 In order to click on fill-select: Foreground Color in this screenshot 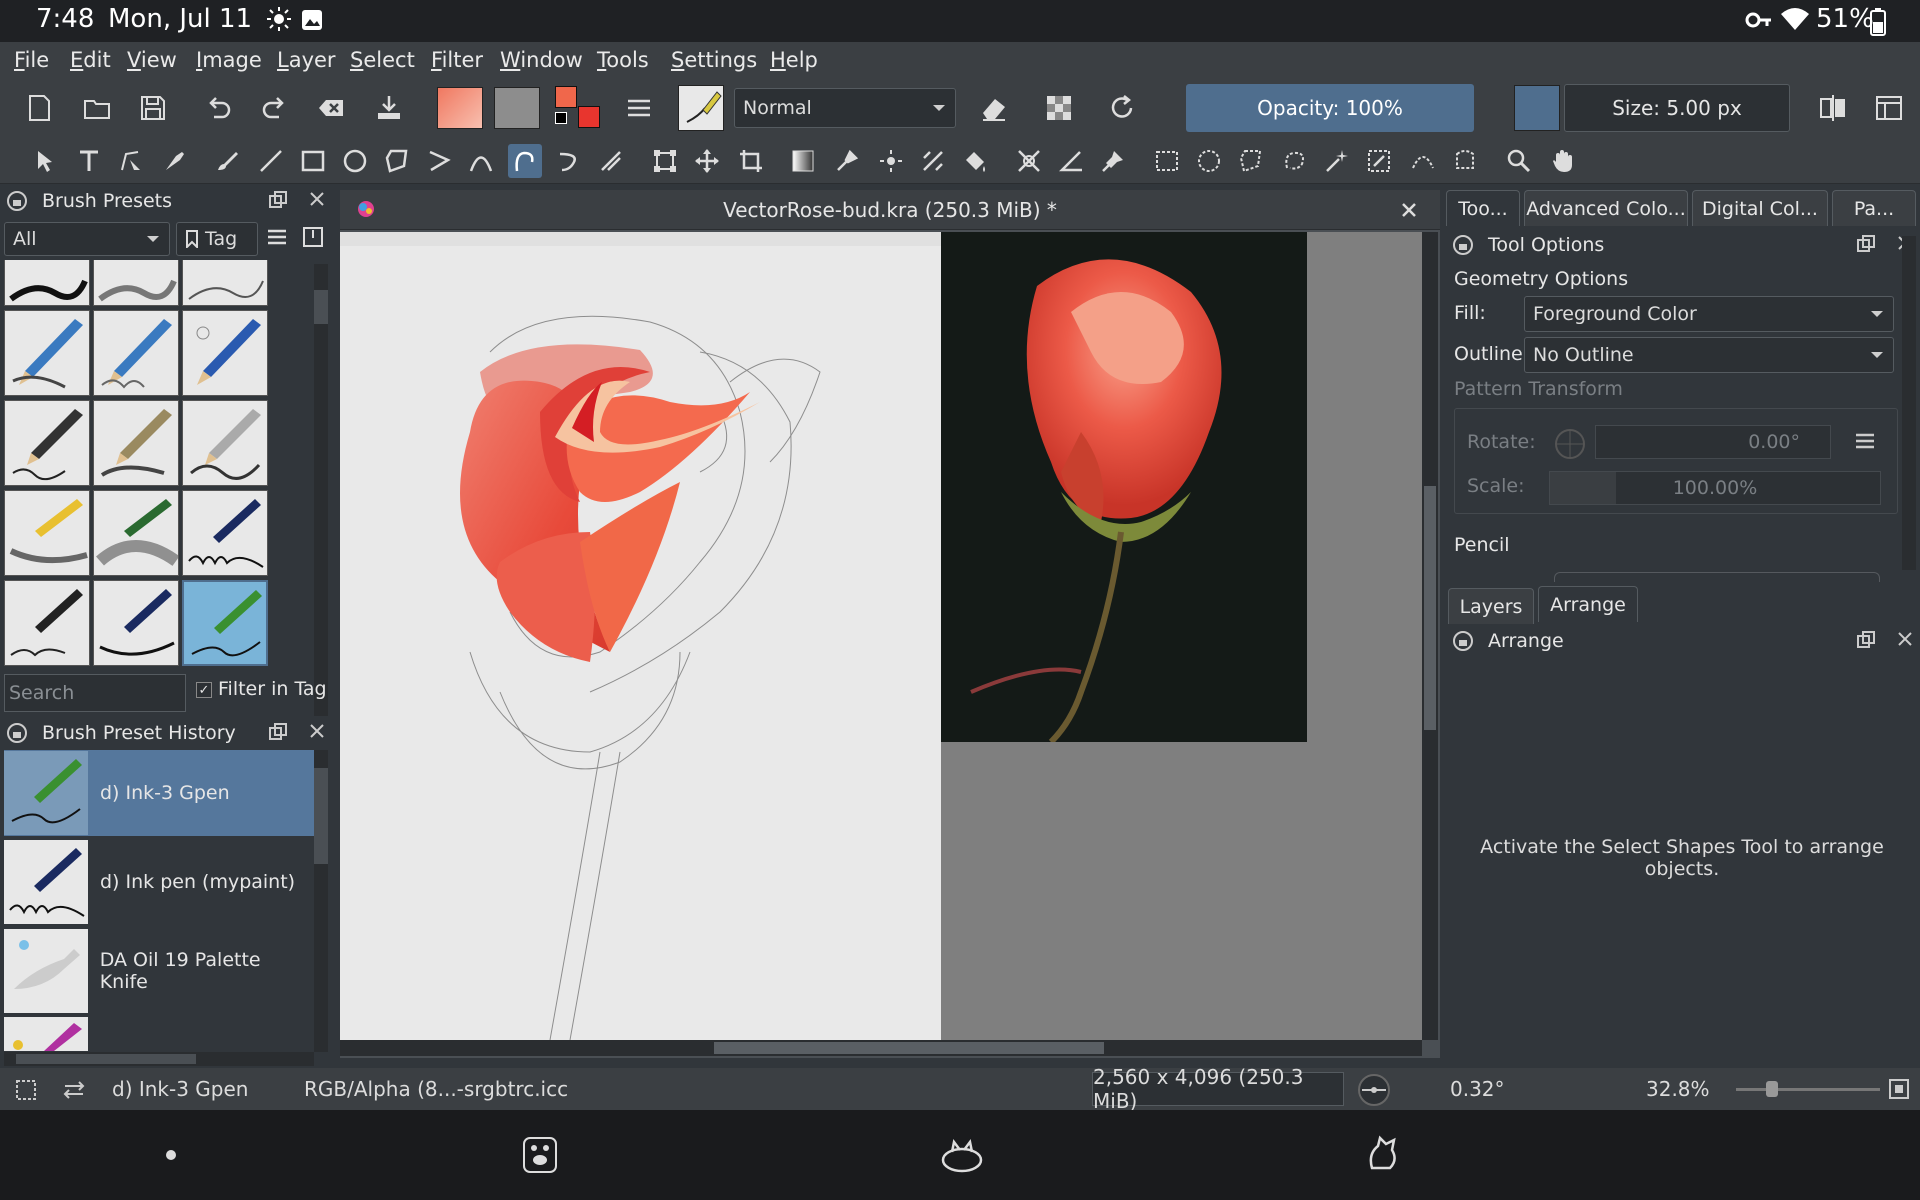, I will do `click(1709, 314)`.